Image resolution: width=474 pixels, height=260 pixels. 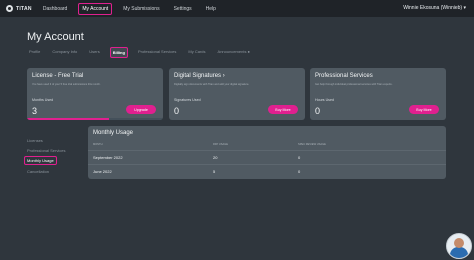 What do you see at coordinates (283, 109) in the screenshot?
I see `buy-more-signatures-button: Buy More` at bounding box center [283, 109].